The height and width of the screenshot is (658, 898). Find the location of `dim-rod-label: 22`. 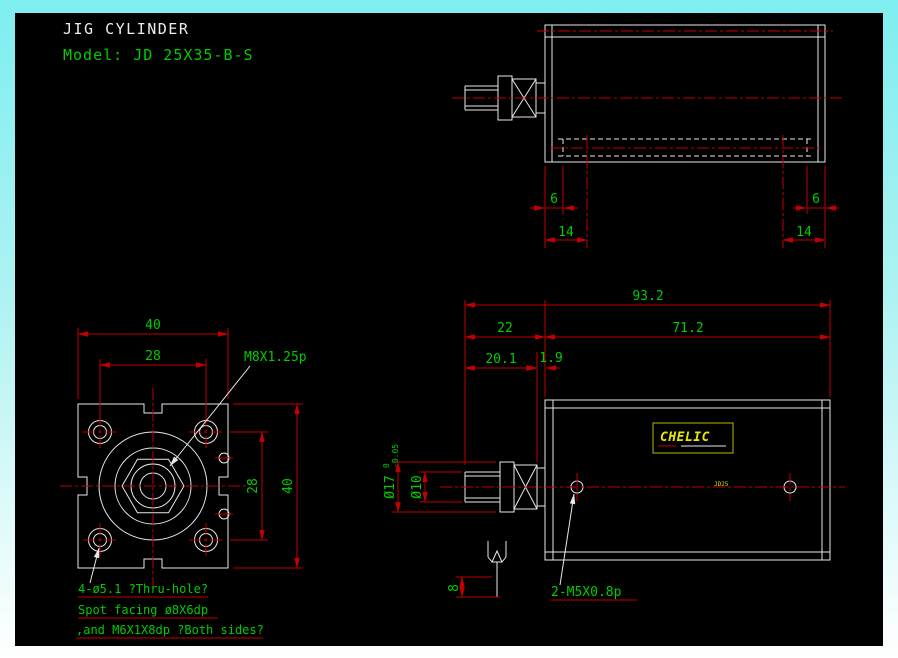

dim-rod-label: 22 is located at coordinates (505, 328).